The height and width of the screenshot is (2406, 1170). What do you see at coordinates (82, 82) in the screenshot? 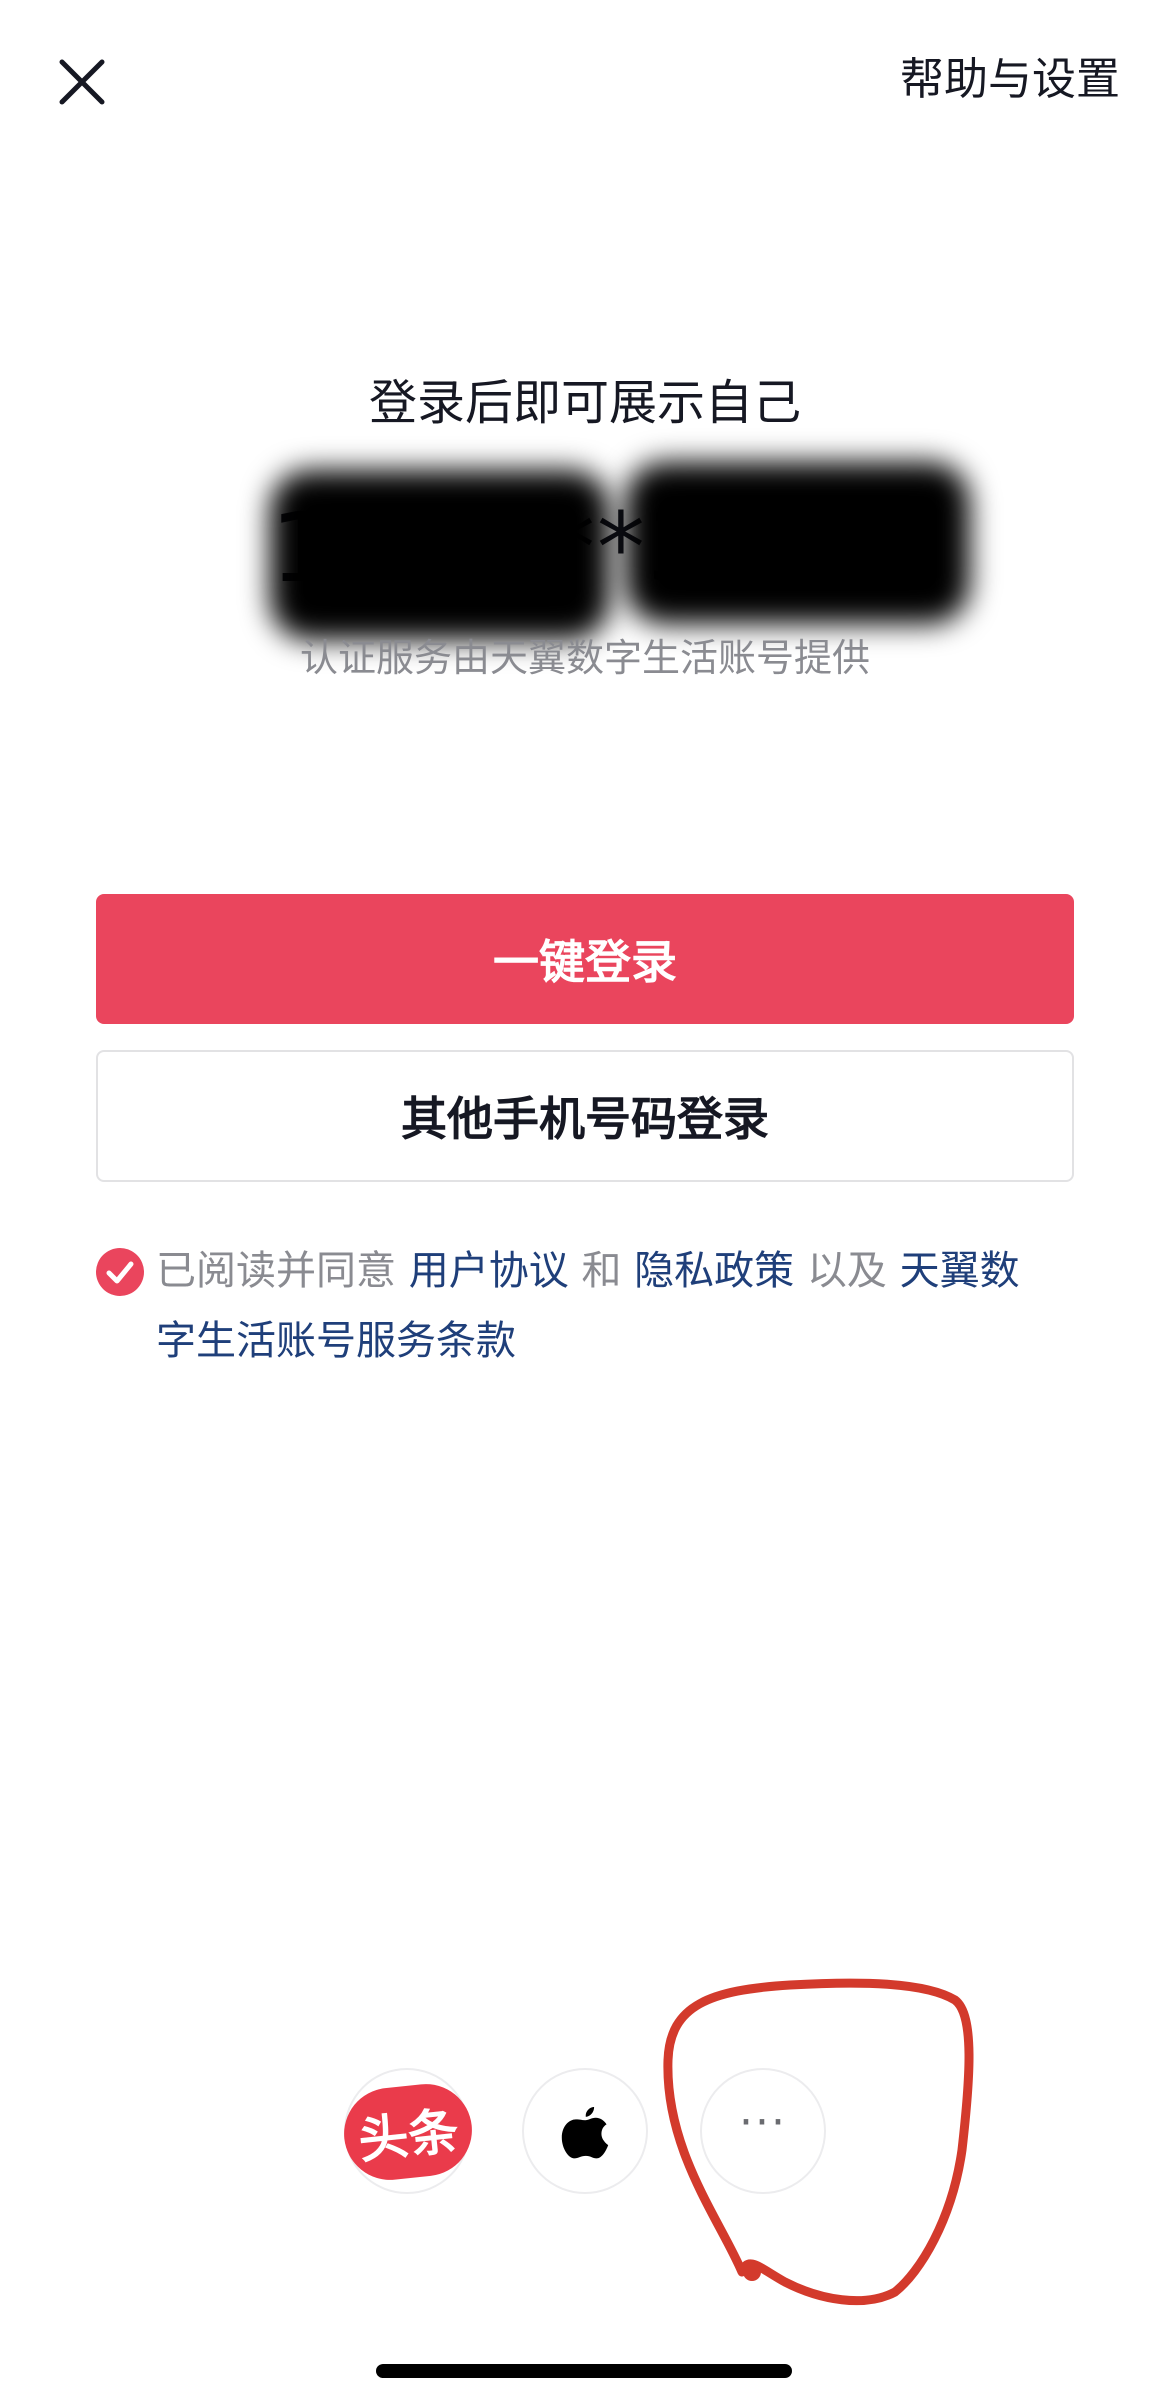
I see `close-icon` at bounding box center [82, 82].